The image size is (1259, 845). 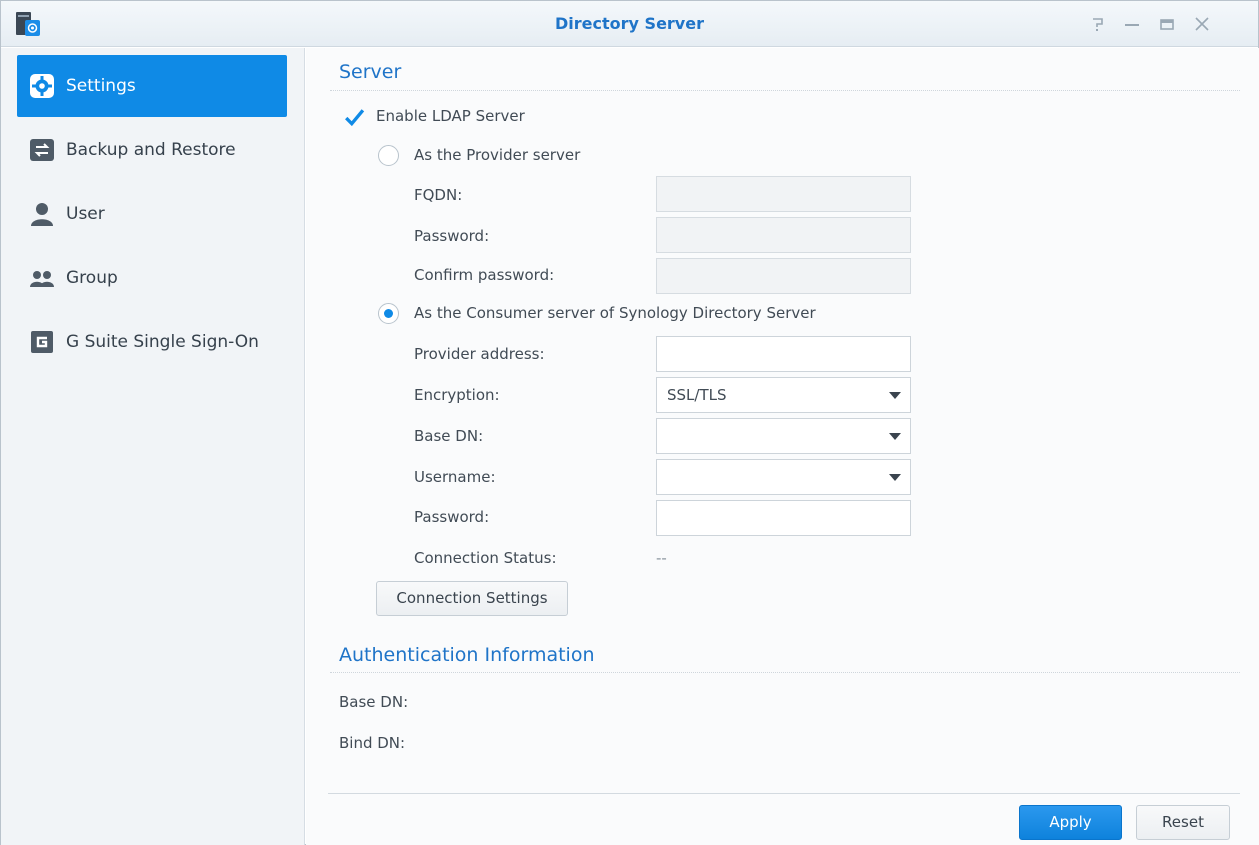 What do you see at coordinates (1183, 822) in the screenshot?
I see `reset-button: Reset` at bounding box center [1183, 822].